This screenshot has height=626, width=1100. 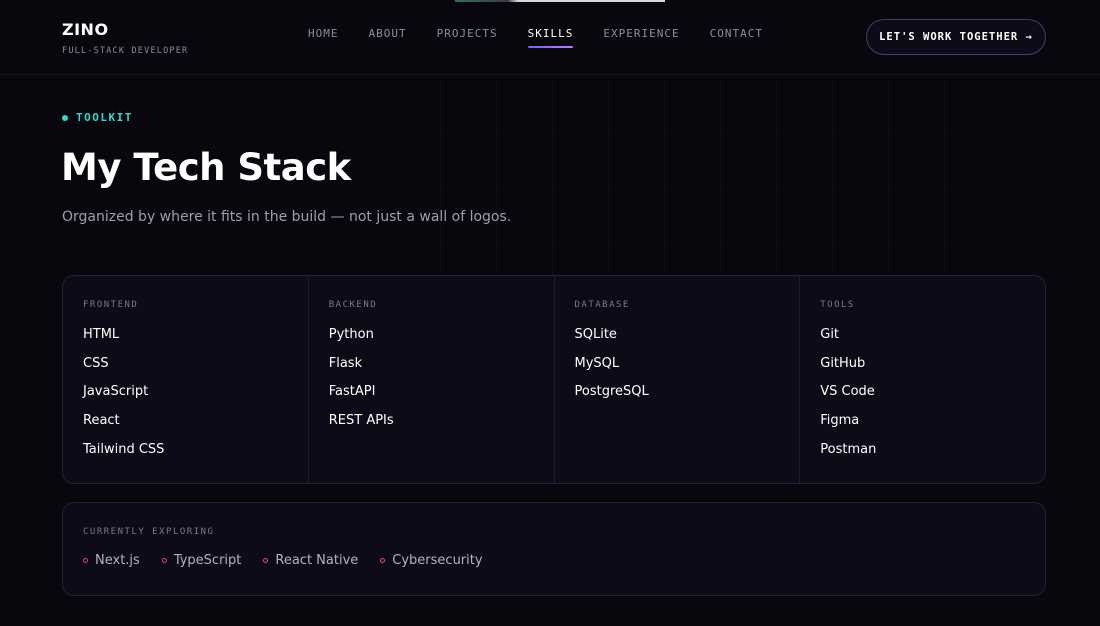 What do you see at coordinates (353, 305) in the screenshot?
I see `column-heading: BACKEND` at bounding box center [353, 305].